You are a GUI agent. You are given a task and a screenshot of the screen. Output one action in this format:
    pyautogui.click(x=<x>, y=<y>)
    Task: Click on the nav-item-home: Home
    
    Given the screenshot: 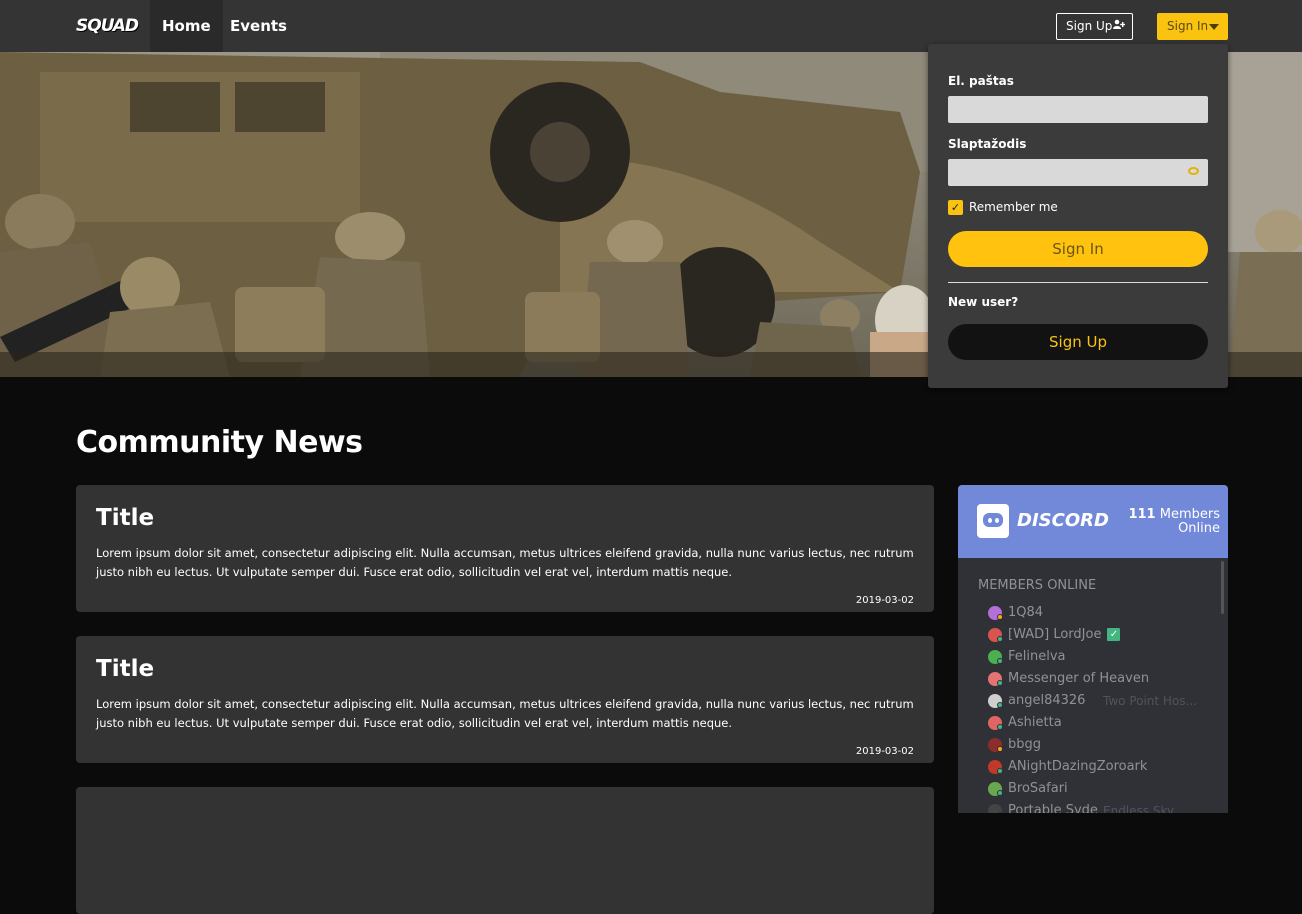 What is the action you would take?
    pyautogui.click(x=186, y=26)
    